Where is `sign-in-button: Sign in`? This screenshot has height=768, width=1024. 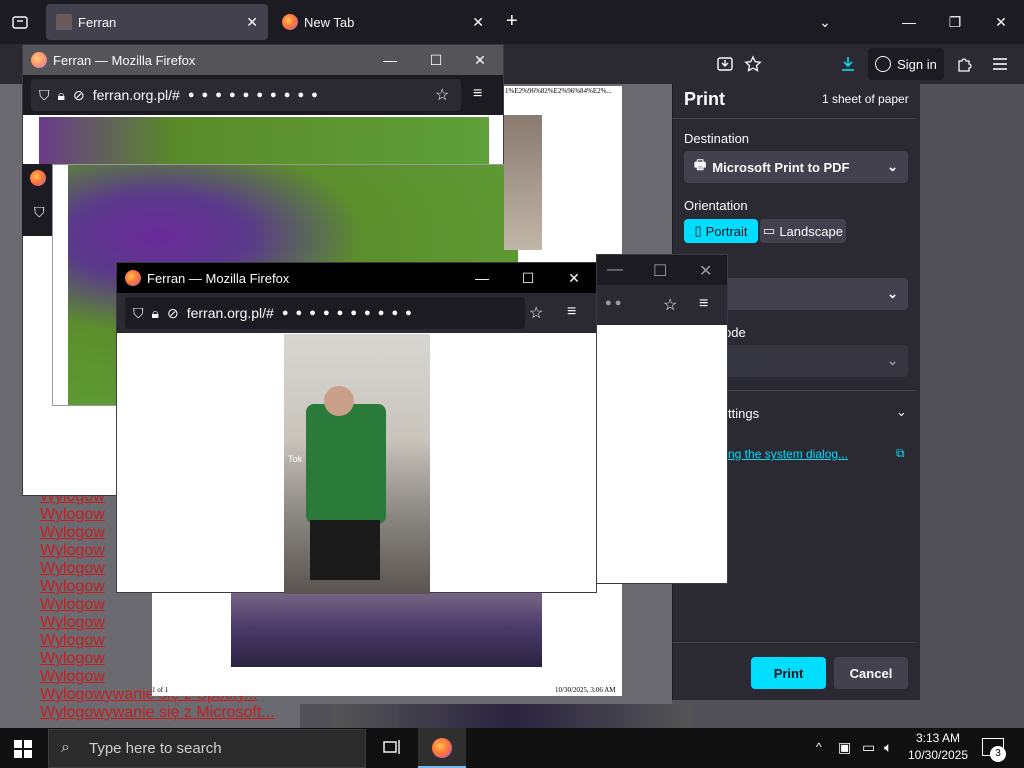
sign-in-button: Sign in is located at coordinates (906, 64).